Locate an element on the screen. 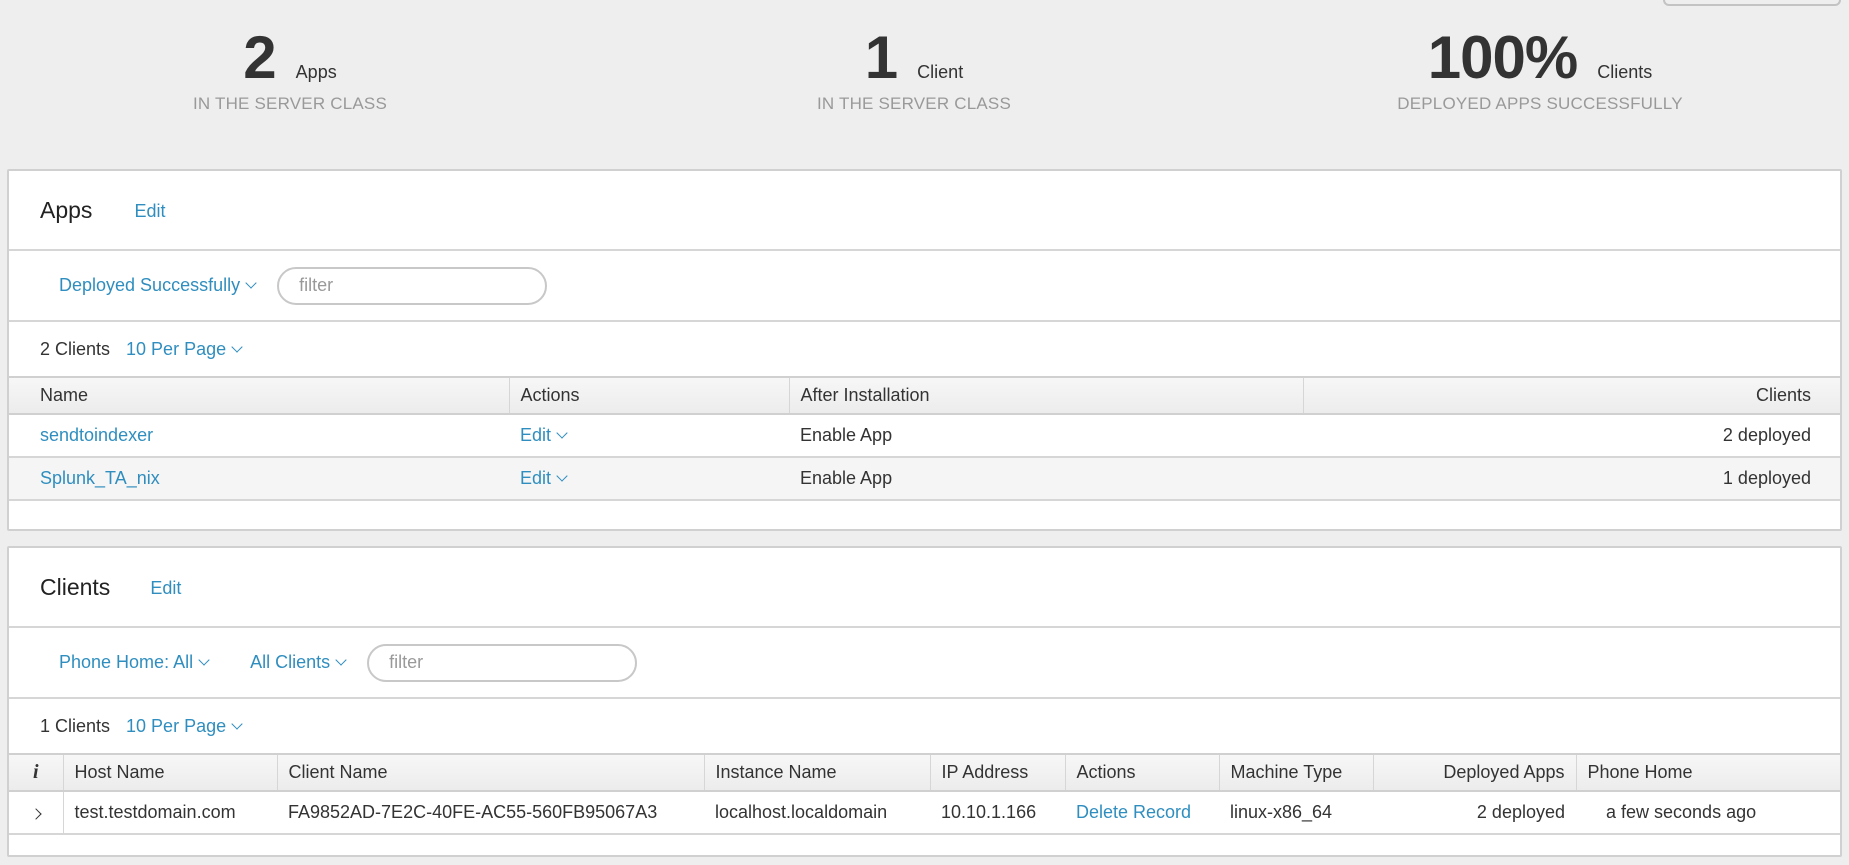 Image resolution: width=1849 pixels, height=865 pixels. deploy-status-dropdown: Deployed Successfully is located at coordinates (158, 285).